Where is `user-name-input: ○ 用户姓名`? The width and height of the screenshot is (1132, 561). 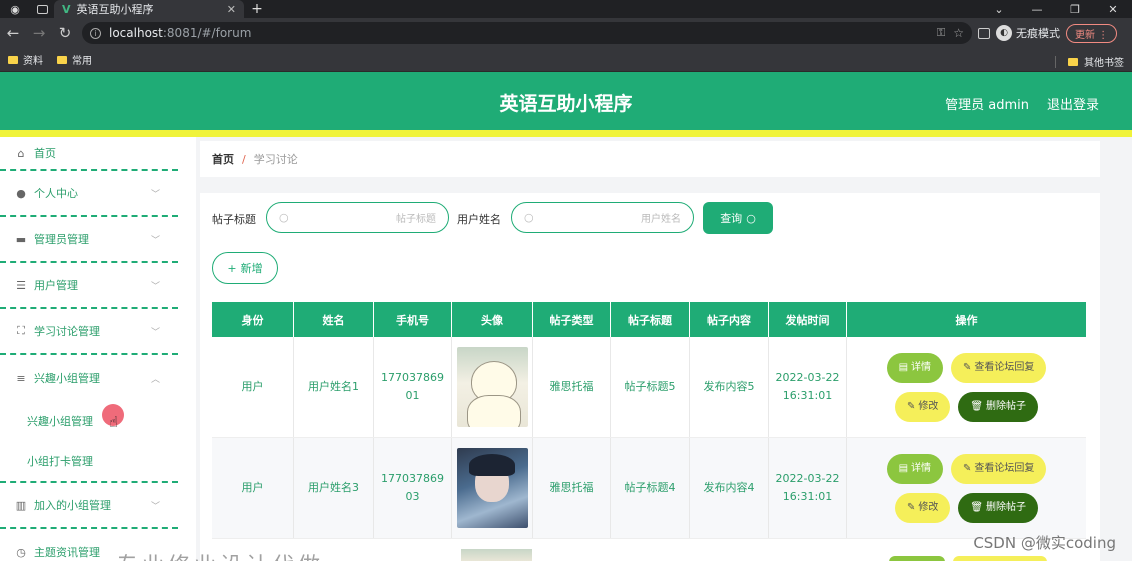
user-name-input: ○ 用户姓名 is located at coordinates (602, 217).